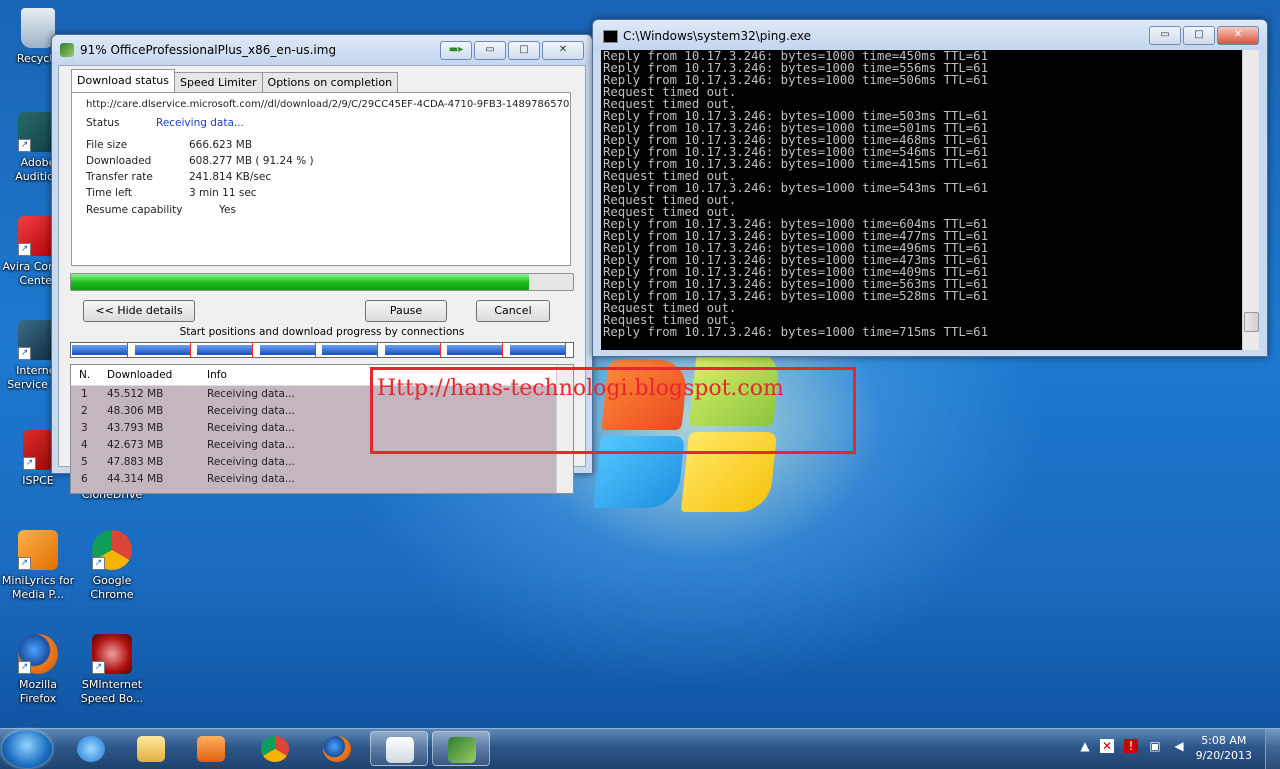 The image size is (1280, 769). I want to click on column-downloaded: Downloaded, so click(139, 375).